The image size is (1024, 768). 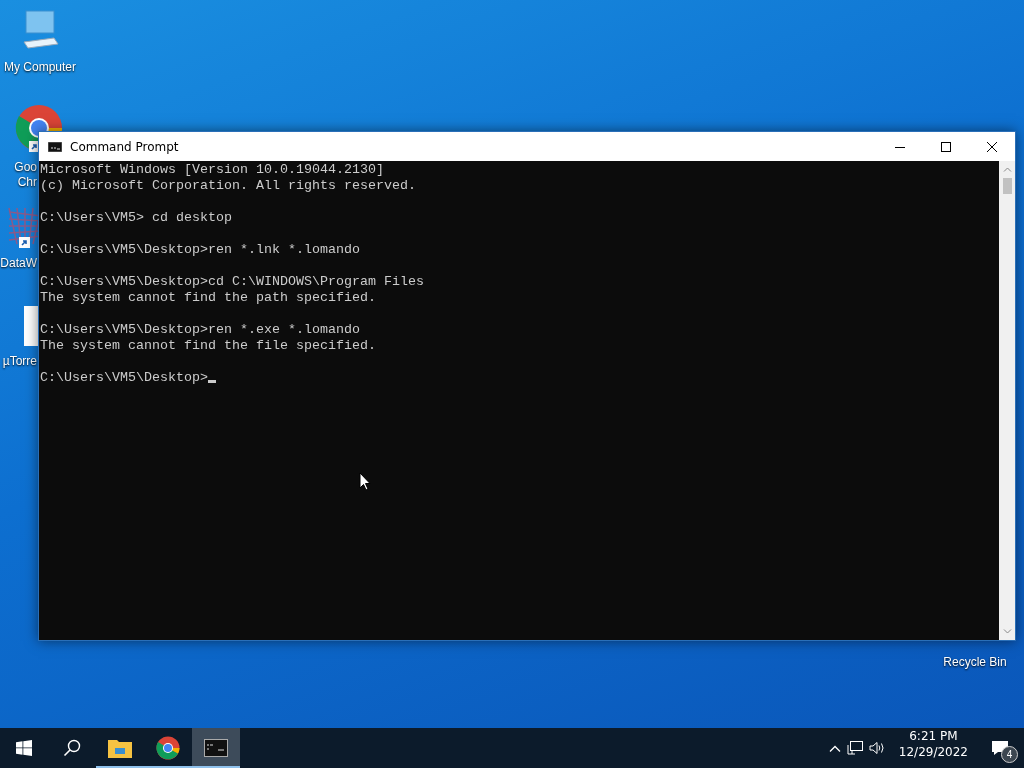 What do you see at coordinates (212, 170) in the screenshot?
I see `console-line: Microsoft Windows [Version 10.0.19044.2130]` at bounding box center [212, 170].